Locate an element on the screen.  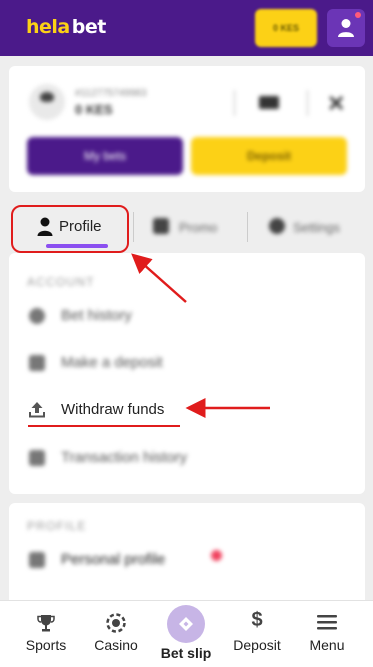
nav-menu: Menu is located at coordinates (327, 634).